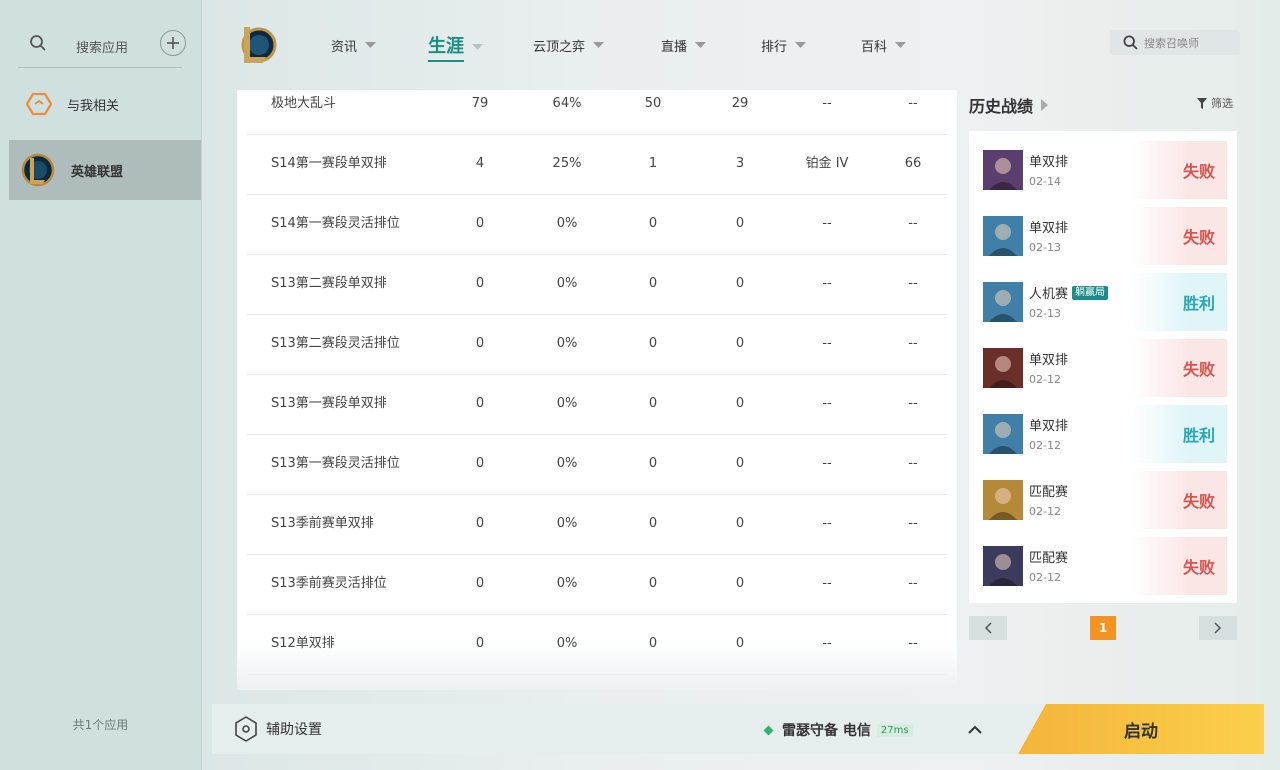  Describe the element at coordinates (597, 404) in the screenshot. I see `table-row: S13第一赛段单双排 0 0% 0 0 -- --` at that location.